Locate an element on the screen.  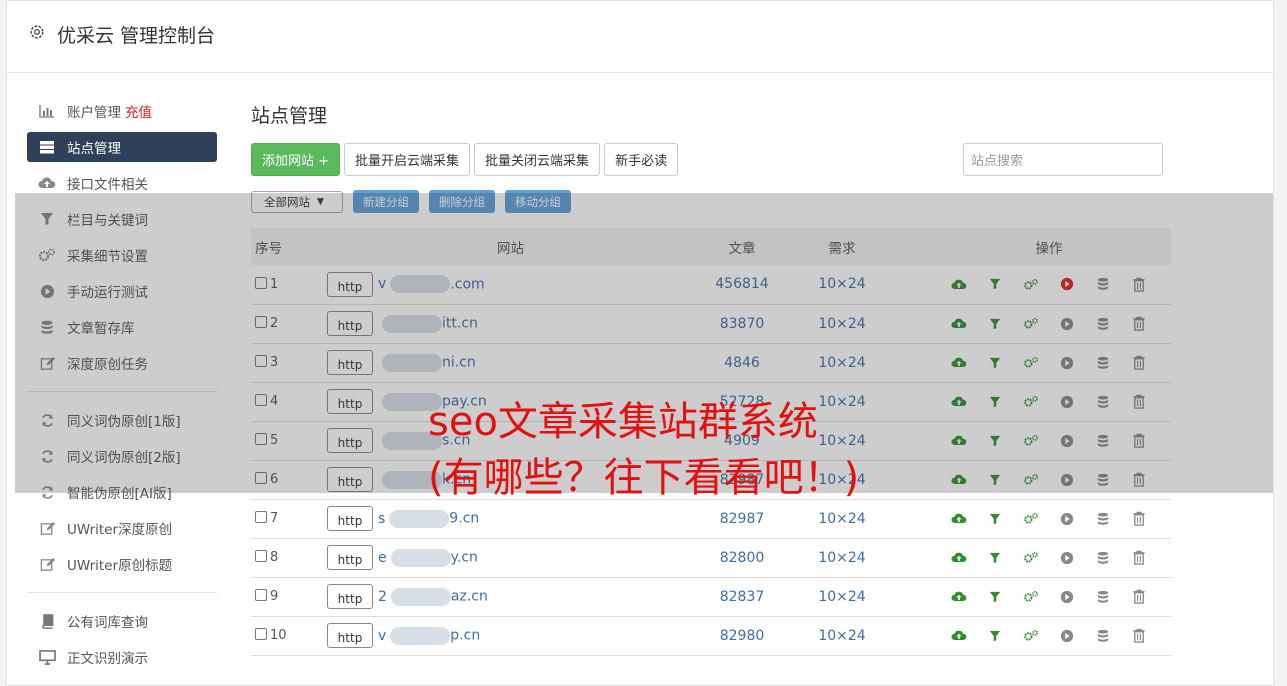
row-number: 10 is located at coordinates (278, 635).